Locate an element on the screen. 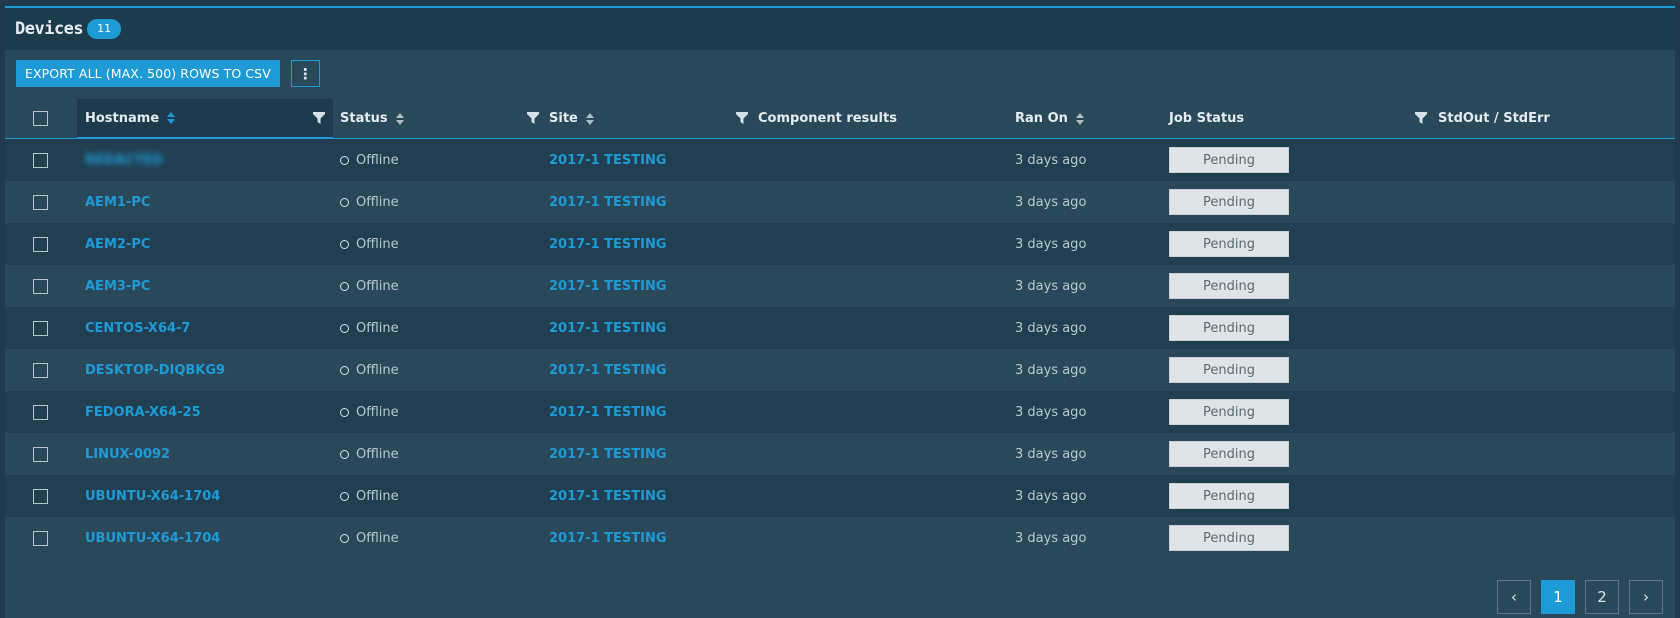 This screenshot has width=1680, height=618. device-count-badge: 11 is located at coordinates (104, 29).